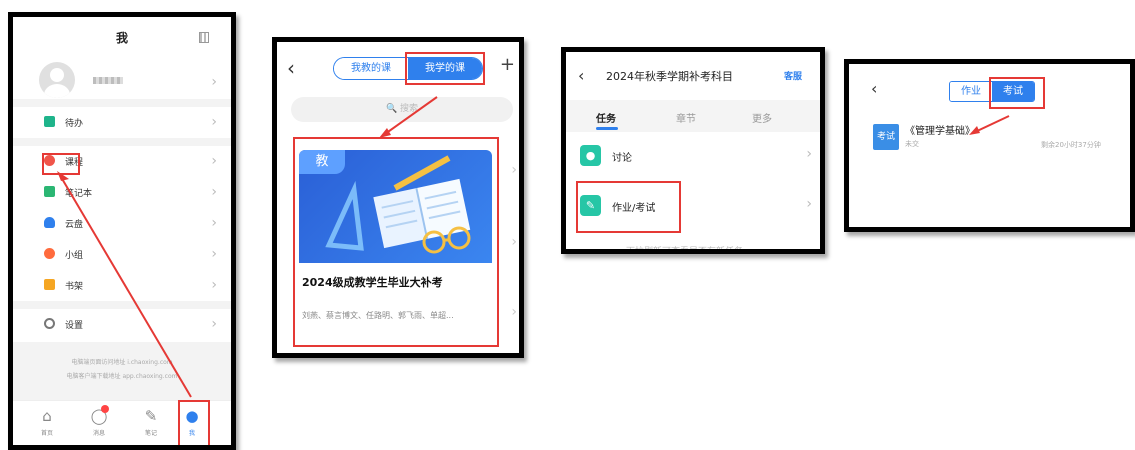 The height and width of the screenshot is (450, 1135). What do you see at coordinates (793, 75) in the screenshot?
I see `service-link: 客服` at bounding box center [793, 75].